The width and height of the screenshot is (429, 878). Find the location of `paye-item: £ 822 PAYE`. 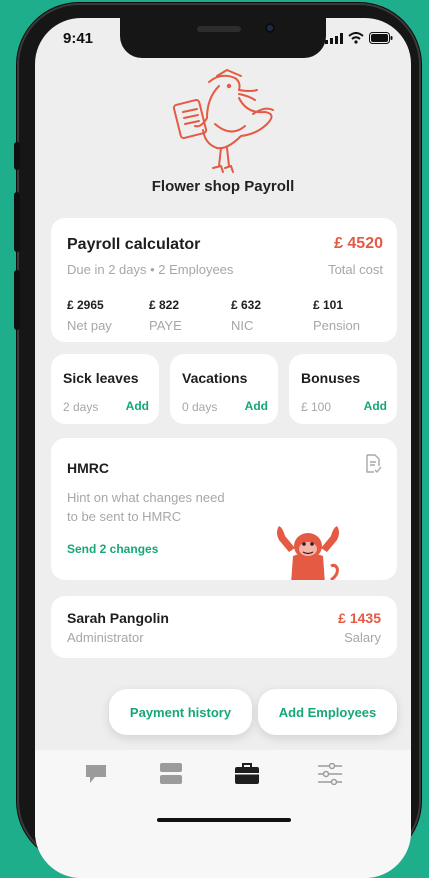

paye-item: £ 822 PAYE is located at coordinates (165, 315).